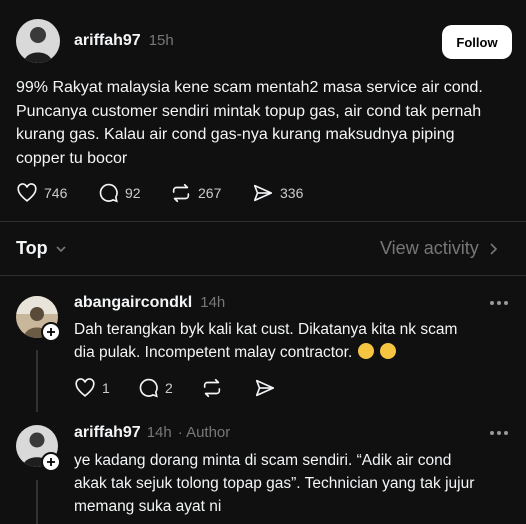 The width and height of the screenshot is (526, 524). I want to click on reply-text-line: memang suka ayat ni, so click(148, 506).